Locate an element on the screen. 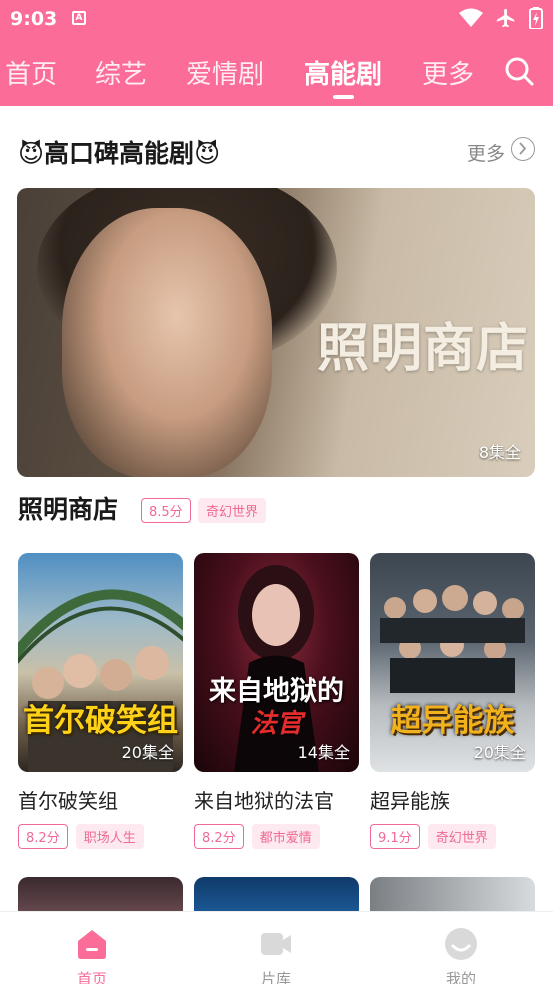 This screenshot has height=984, width=553. show-card: 首尔破笑组 20集全 首尔破笑组 8.2分 职场人生 is located at coordinates (100, 701).